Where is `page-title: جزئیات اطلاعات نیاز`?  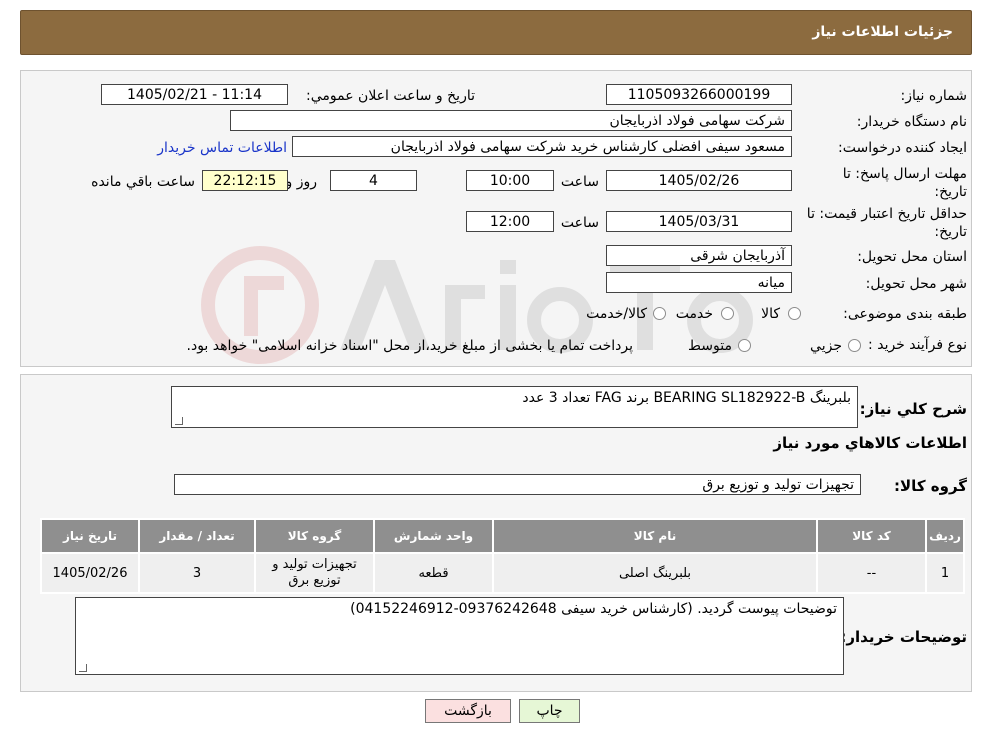
page-title: جزئیات اطلاعات نیاز is located at coordinates (882, 32).